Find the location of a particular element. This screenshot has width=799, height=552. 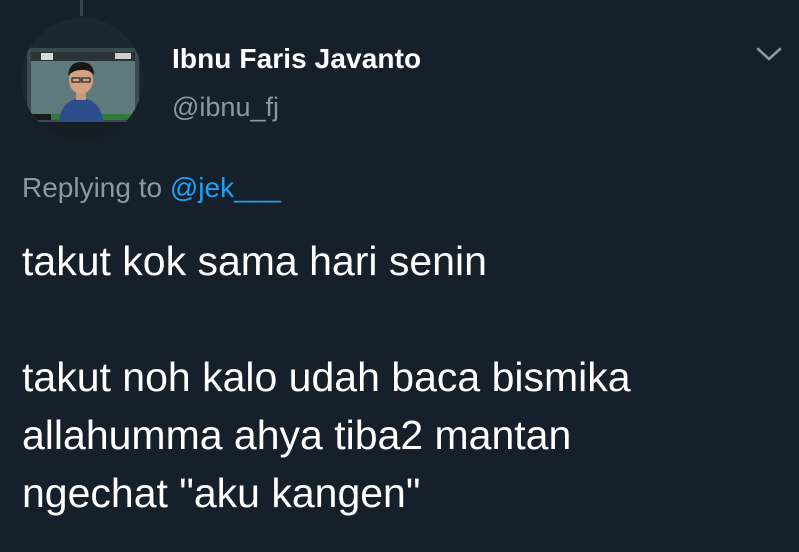

replying-to: Replying to @jek___ is located at coordinates (151, 188).